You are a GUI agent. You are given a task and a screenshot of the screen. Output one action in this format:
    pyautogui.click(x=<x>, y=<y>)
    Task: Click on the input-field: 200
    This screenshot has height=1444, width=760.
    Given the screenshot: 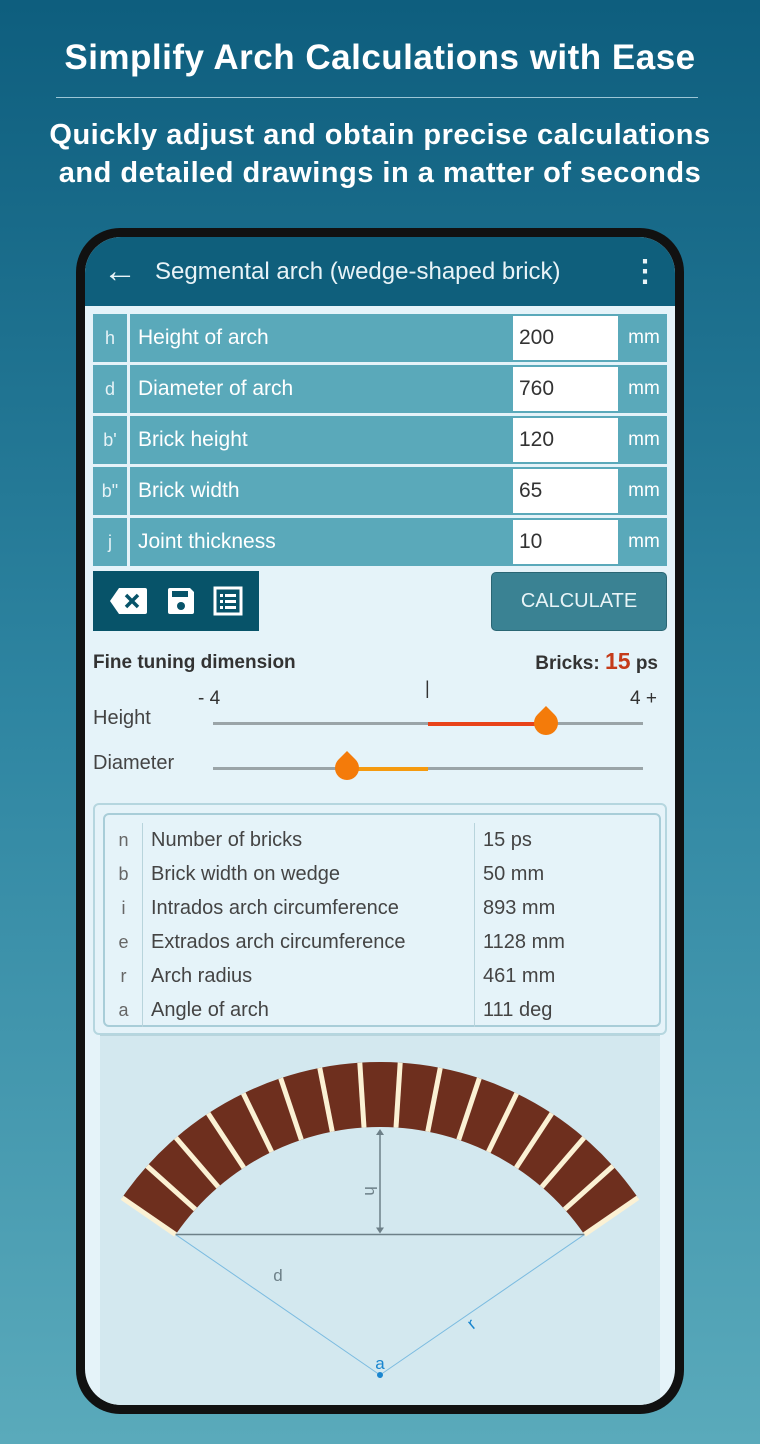 What is the action you would take?
    pyautogui.click(x=565, y=338)
    